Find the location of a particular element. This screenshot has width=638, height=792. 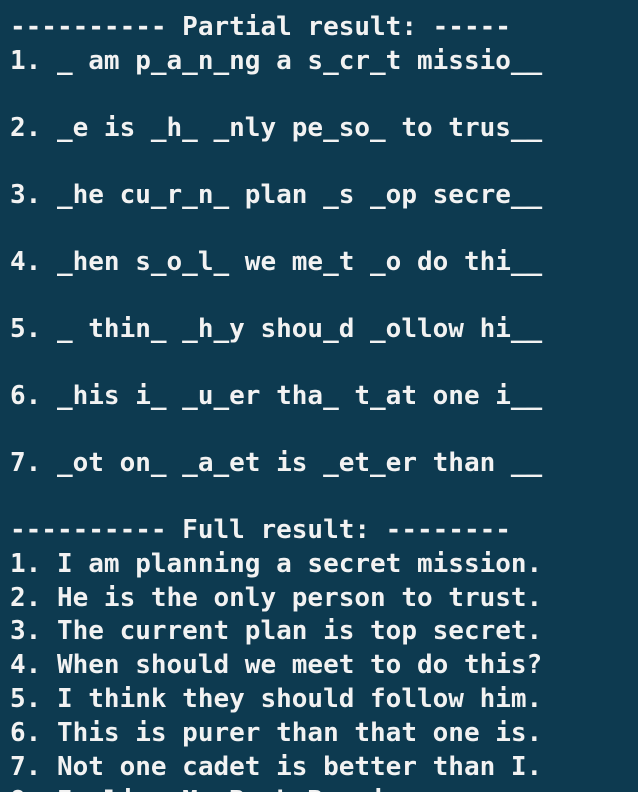

partial-line-5: 5. _ thin_ _h_y shou_d _ollow hi__ is located at coordinates (276, 329).